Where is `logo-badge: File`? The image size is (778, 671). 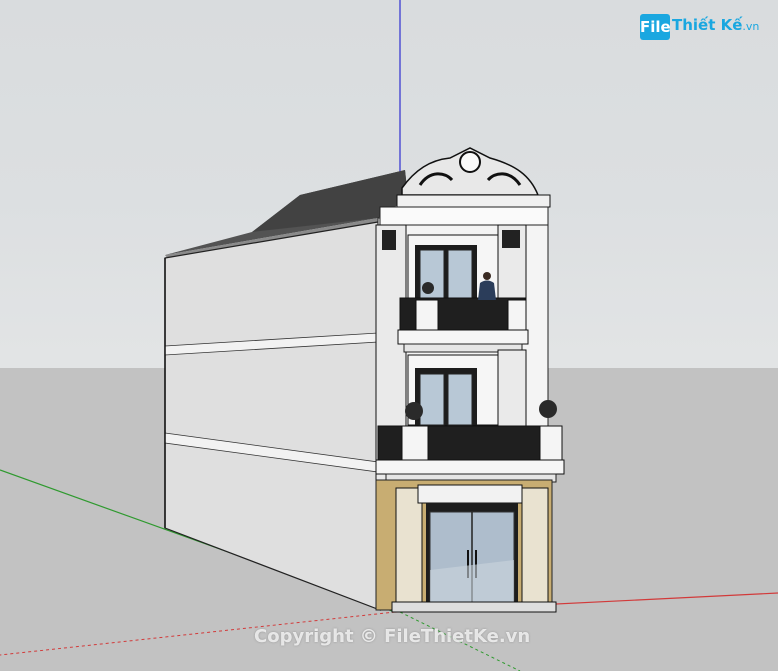
logo-badge: File is located at coordinates (655, 27).